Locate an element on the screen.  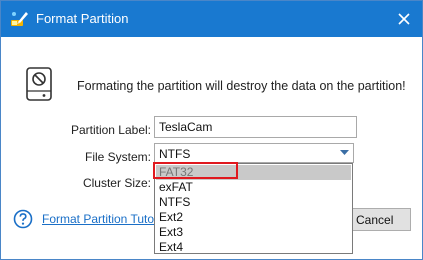
option-ext2: Ext2 is located at coordinates (253, 217).